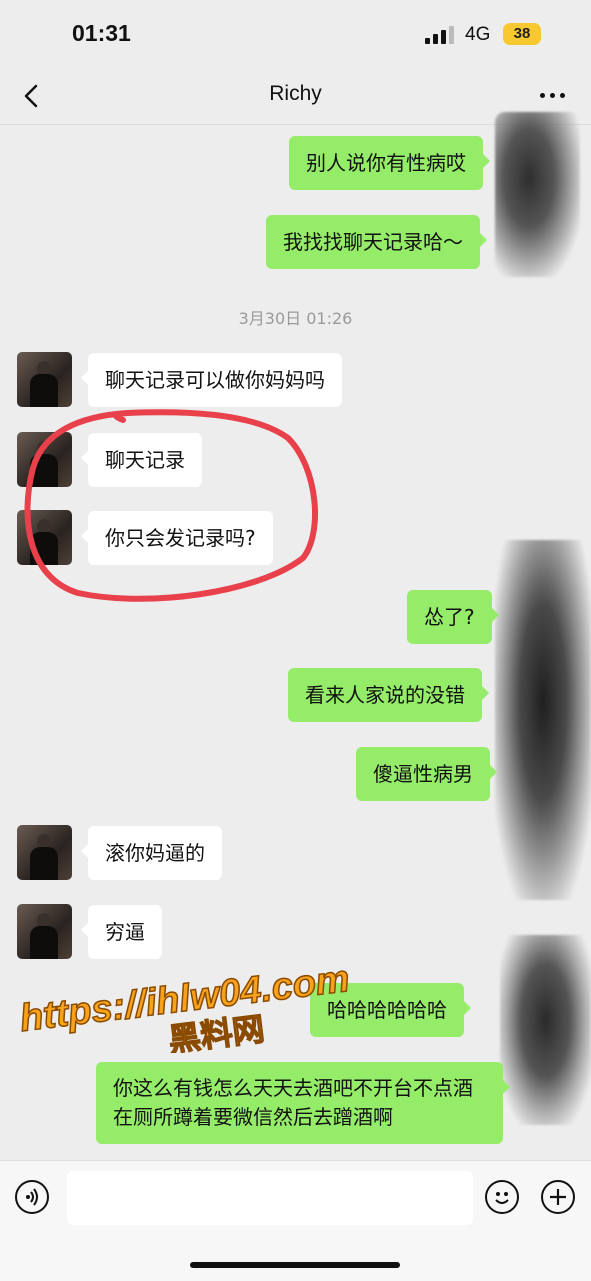 This screenshot has width=591, height=1281. What do you see at coordinates (295, 318) in the screenshot?
I see `message-timestamp: 3月30日 01:26` at bounding box center [295, 318].